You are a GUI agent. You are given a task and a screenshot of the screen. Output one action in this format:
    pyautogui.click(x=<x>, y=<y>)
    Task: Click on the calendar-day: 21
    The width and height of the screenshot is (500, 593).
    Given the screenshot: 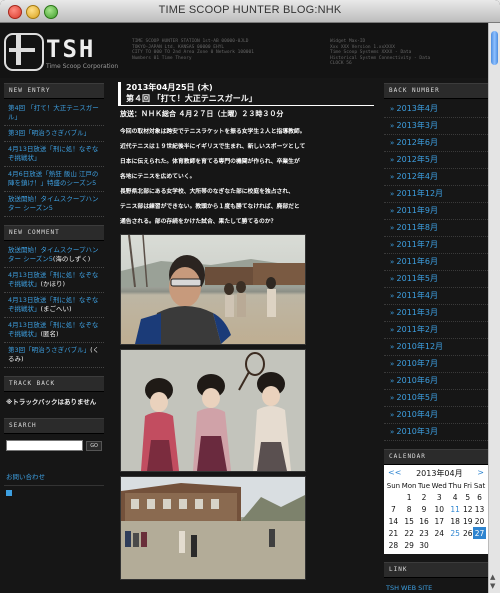 What is the action you would take?
    pyautogui.click(x=393, y=533)
    